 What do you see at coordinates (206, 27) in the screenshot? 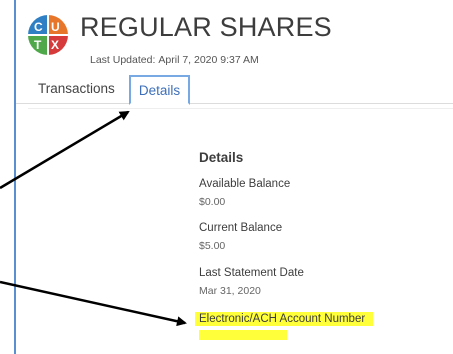
I see `page-title: REGULAR SHARES` at bounding box center [206, 27].